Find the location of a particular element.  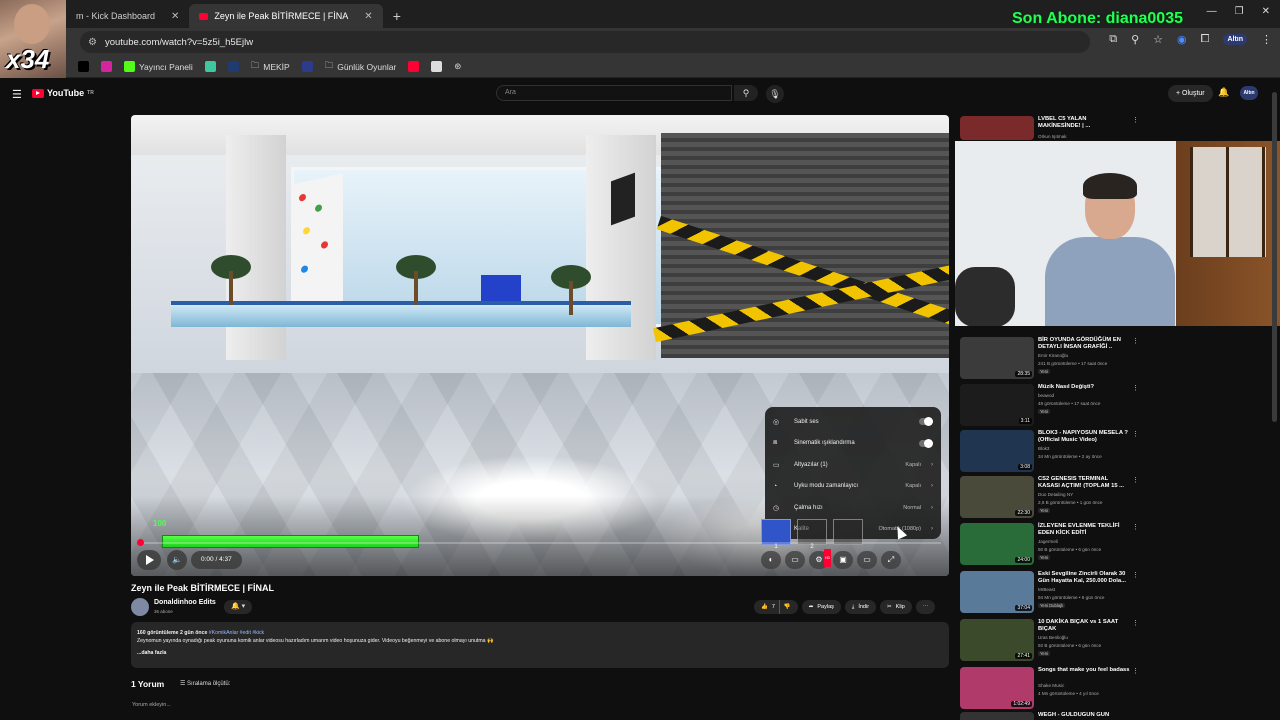

recommended-channel: Blok3 is located at coordinates (1044, 448).